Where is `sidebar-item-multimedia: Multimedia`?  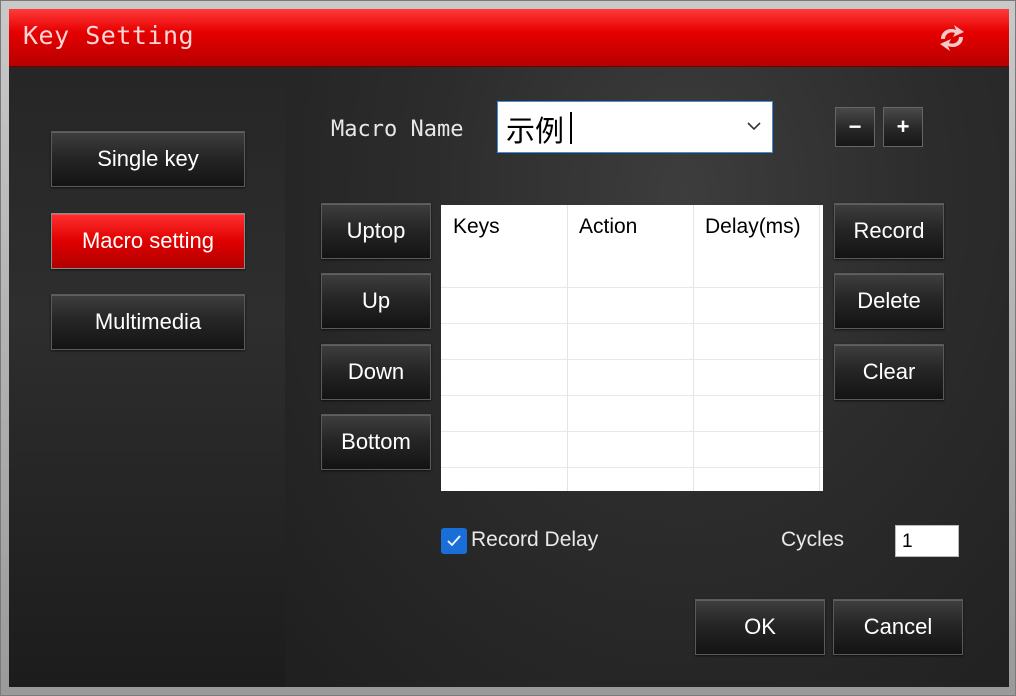
sidebar-item-multimedia: Multimedia is located at coordinates (148, 322).